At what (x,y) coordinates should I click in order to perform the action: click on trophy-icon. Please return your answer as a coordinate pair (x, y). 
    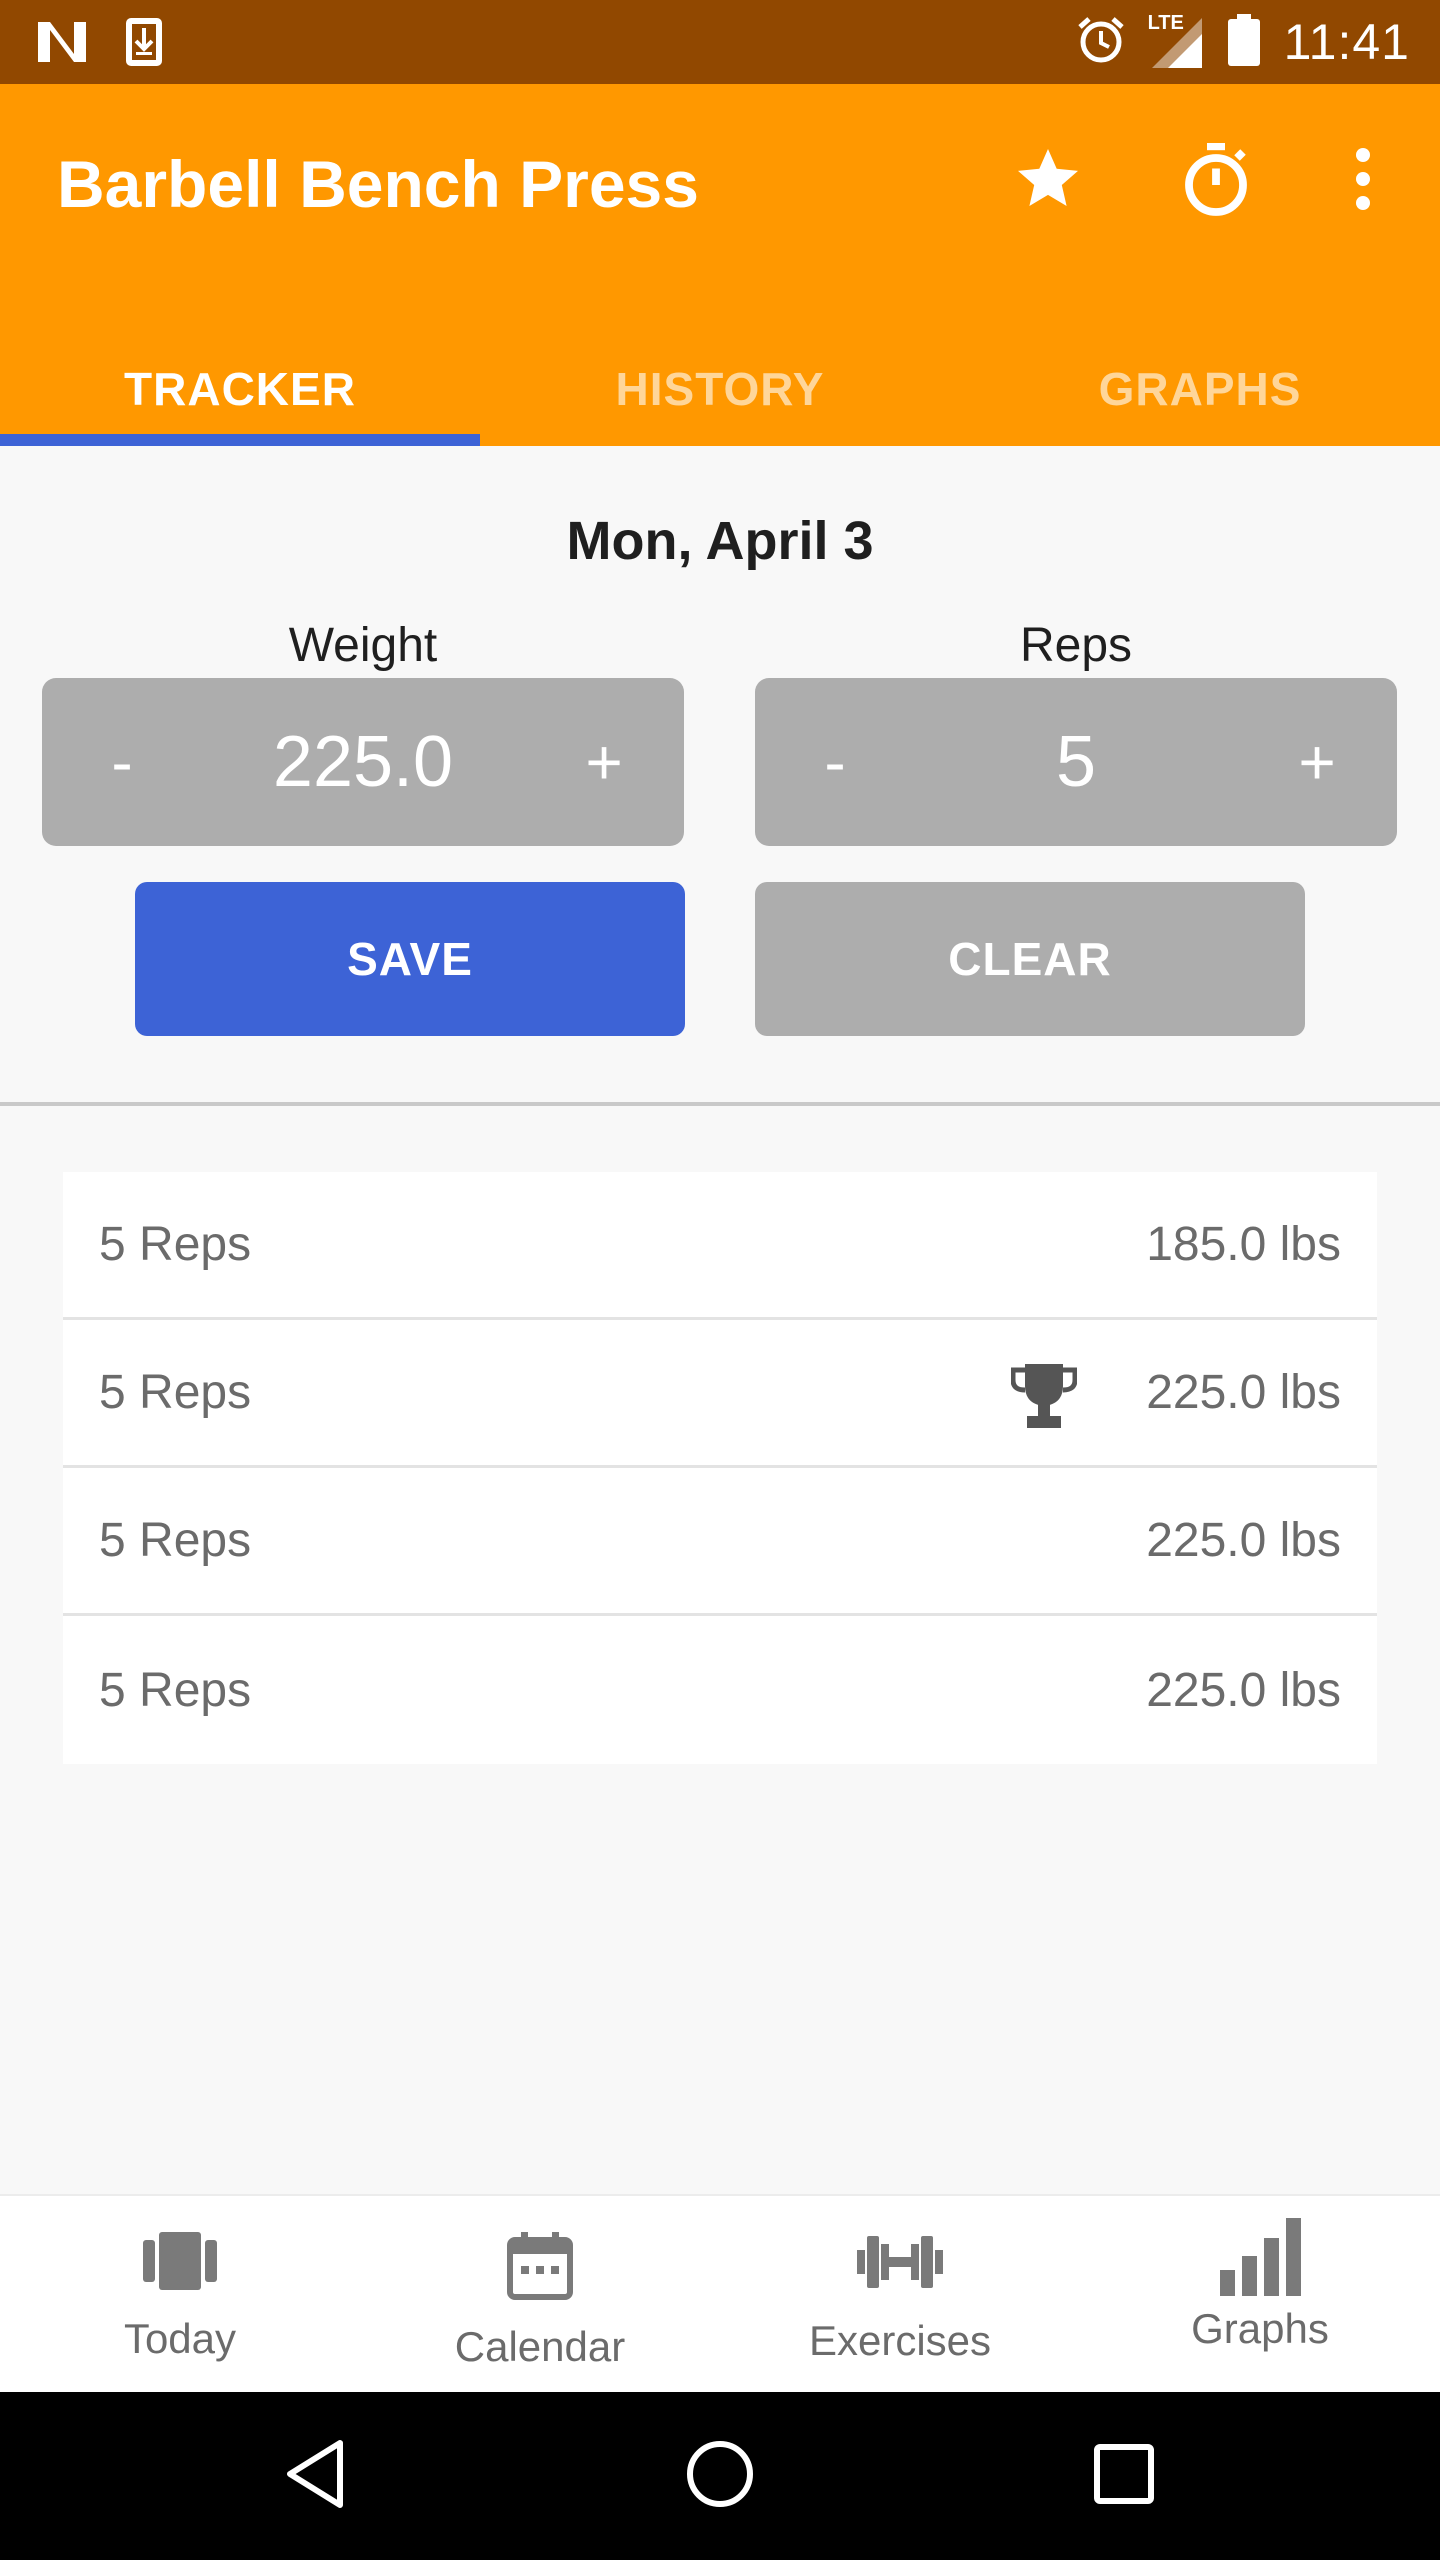
    Looking at the image, I should click on (1044, 1395).